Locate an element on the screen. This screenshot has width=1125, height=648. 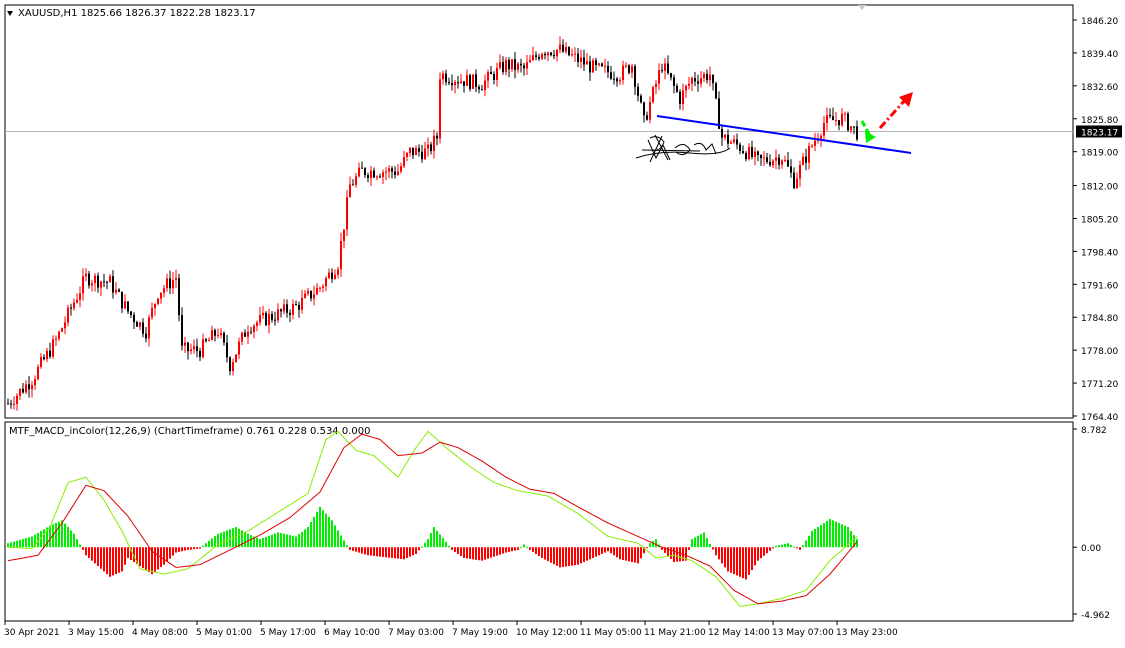
time-tick-label: 4 May 08:00 is located at coordinates (160, 633).